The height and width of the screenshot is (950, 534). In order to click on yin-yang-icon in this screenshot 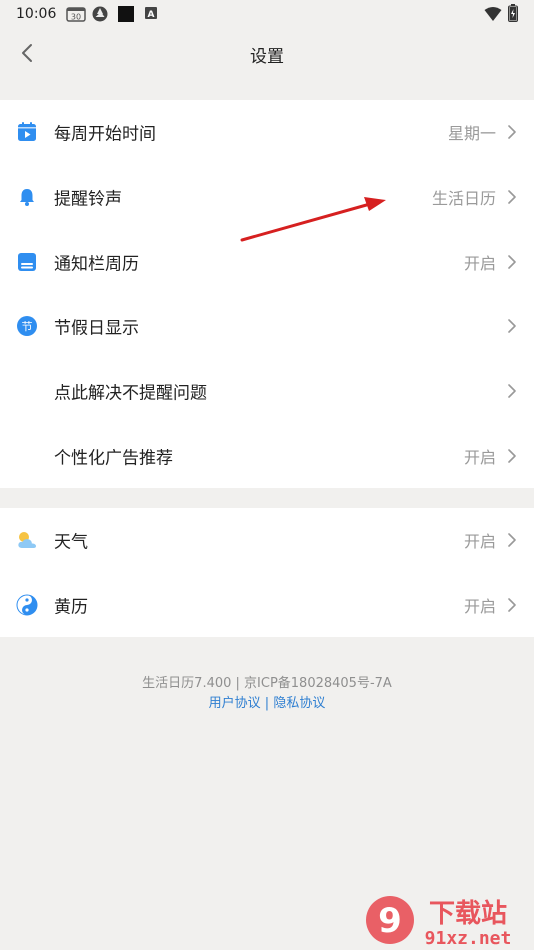, I will do `click(27, 605)`.